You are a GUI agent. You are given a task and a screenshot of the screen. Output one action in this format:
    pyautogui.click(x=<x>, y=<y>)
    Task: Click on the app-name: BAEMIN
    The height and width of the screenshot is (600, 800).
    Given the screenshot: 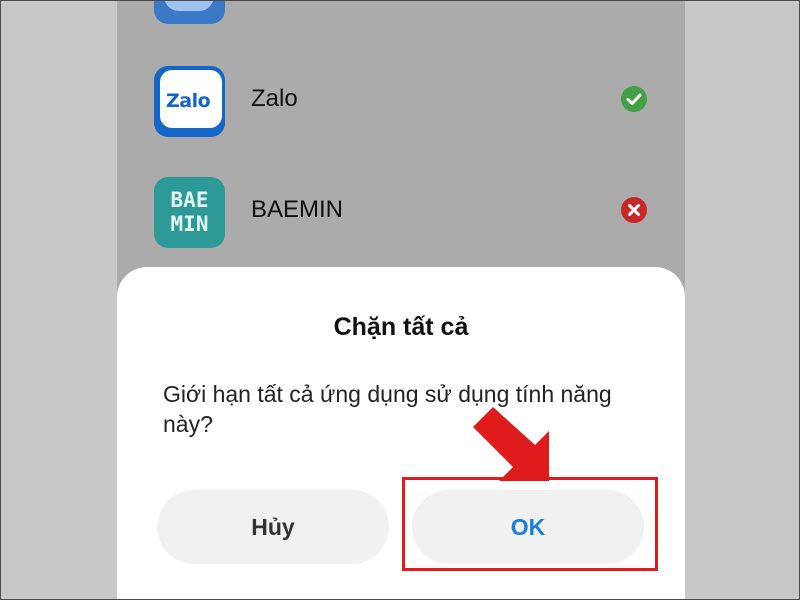 What is the action you would take?
    pyautogui.click(x=297, y=209)
    